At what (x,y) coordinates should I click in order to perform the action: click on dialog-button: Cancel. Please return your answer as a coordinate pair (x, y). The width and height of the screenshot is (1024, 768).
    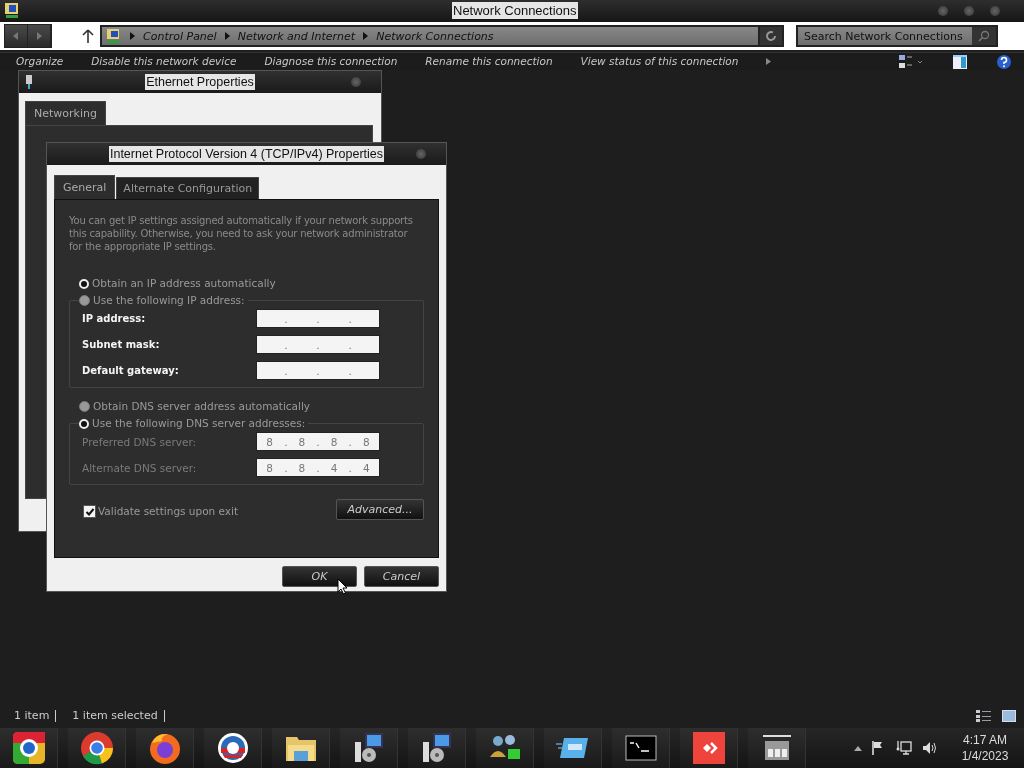
    Looking at the image, I should click on (401, 576).